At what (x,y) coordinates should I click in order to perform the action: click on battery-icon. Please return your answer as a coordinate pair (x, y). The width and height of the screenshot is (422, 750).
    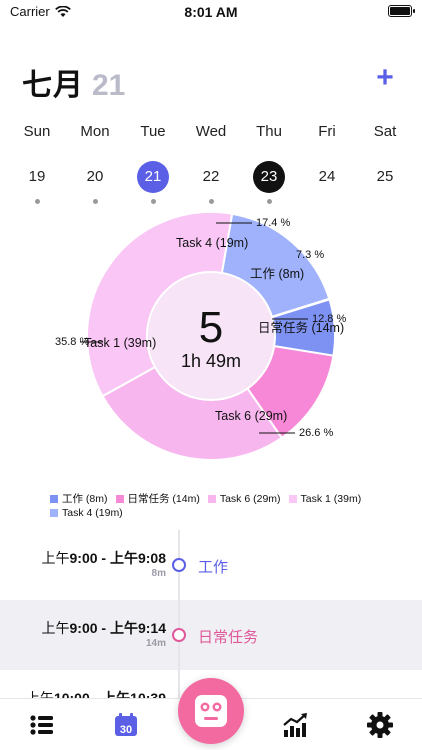
    Looking at the image, I should click on (401, 11).